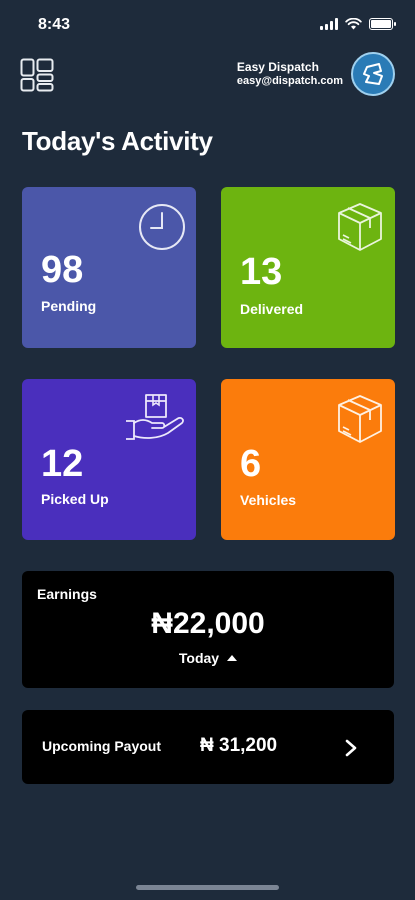  What do you see at coordinates (67, 594) in the screenshot?
I see `earnings-label: Earnings` at bounding box center [67, 594].